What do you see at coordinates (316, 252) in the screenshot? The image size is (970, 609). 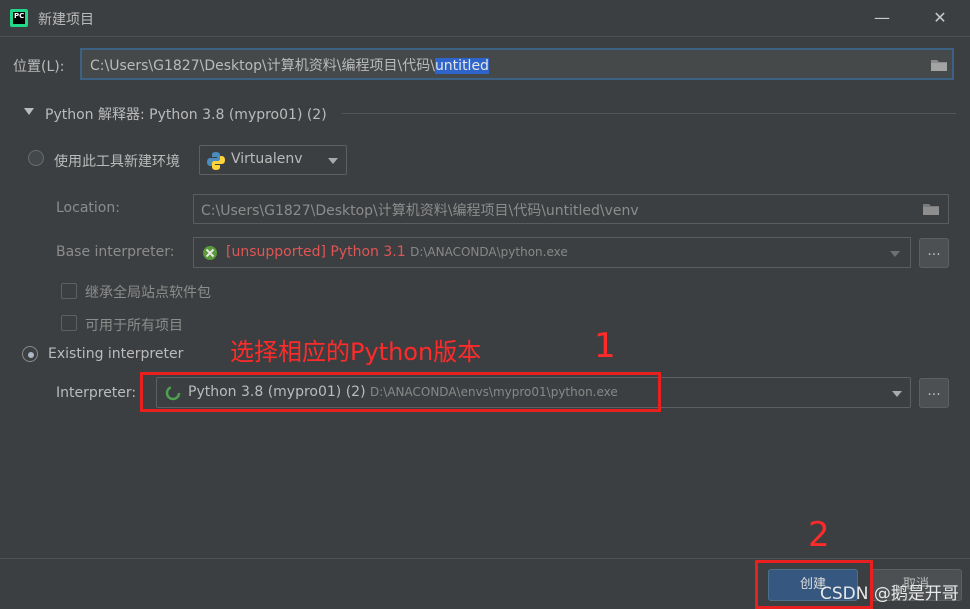 I see `base-interpreter-error: [unsupported] Python 3.1` at bounding box center [316, 252].